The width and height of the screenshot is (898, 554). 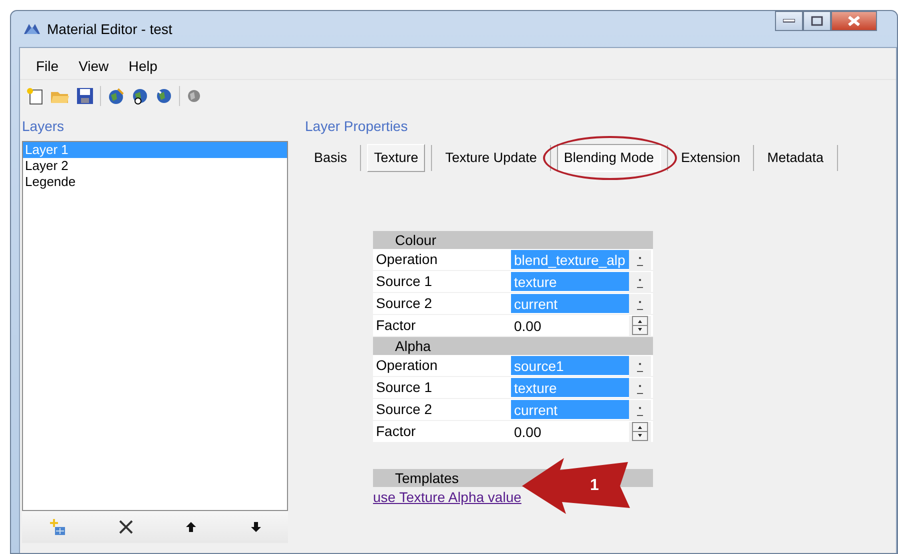 I want to click on tab: Texture Update, so click(x=491, y=158).